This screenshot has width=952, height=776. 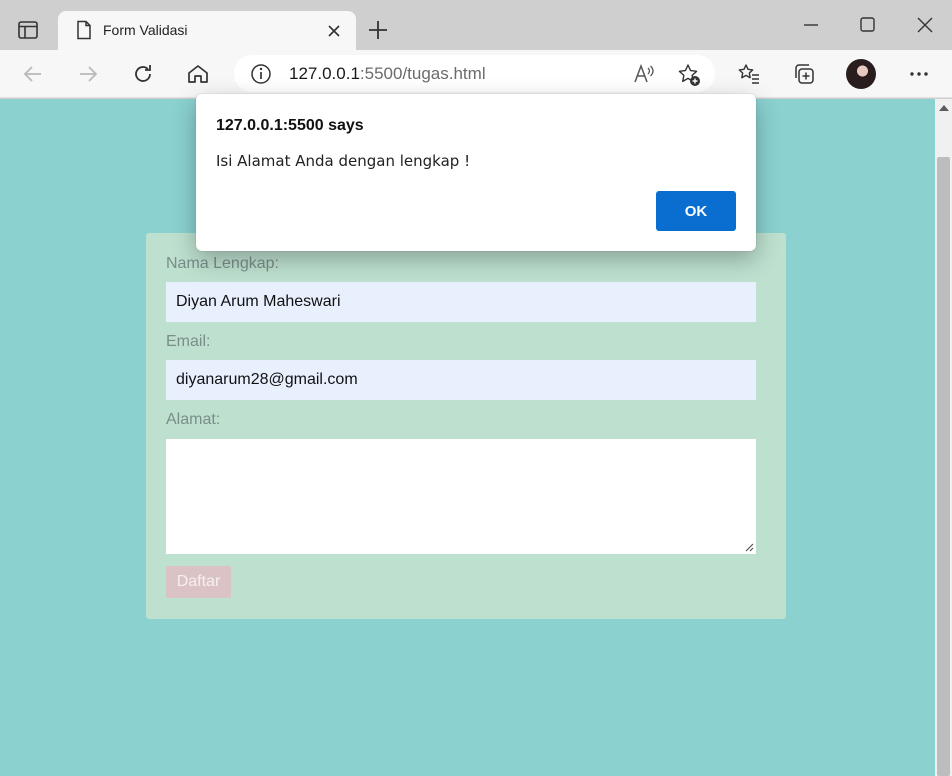 What do you see at coordinates (84, 30) in the screenshot?
I see `document-icon` at bounding box center [84, 30].